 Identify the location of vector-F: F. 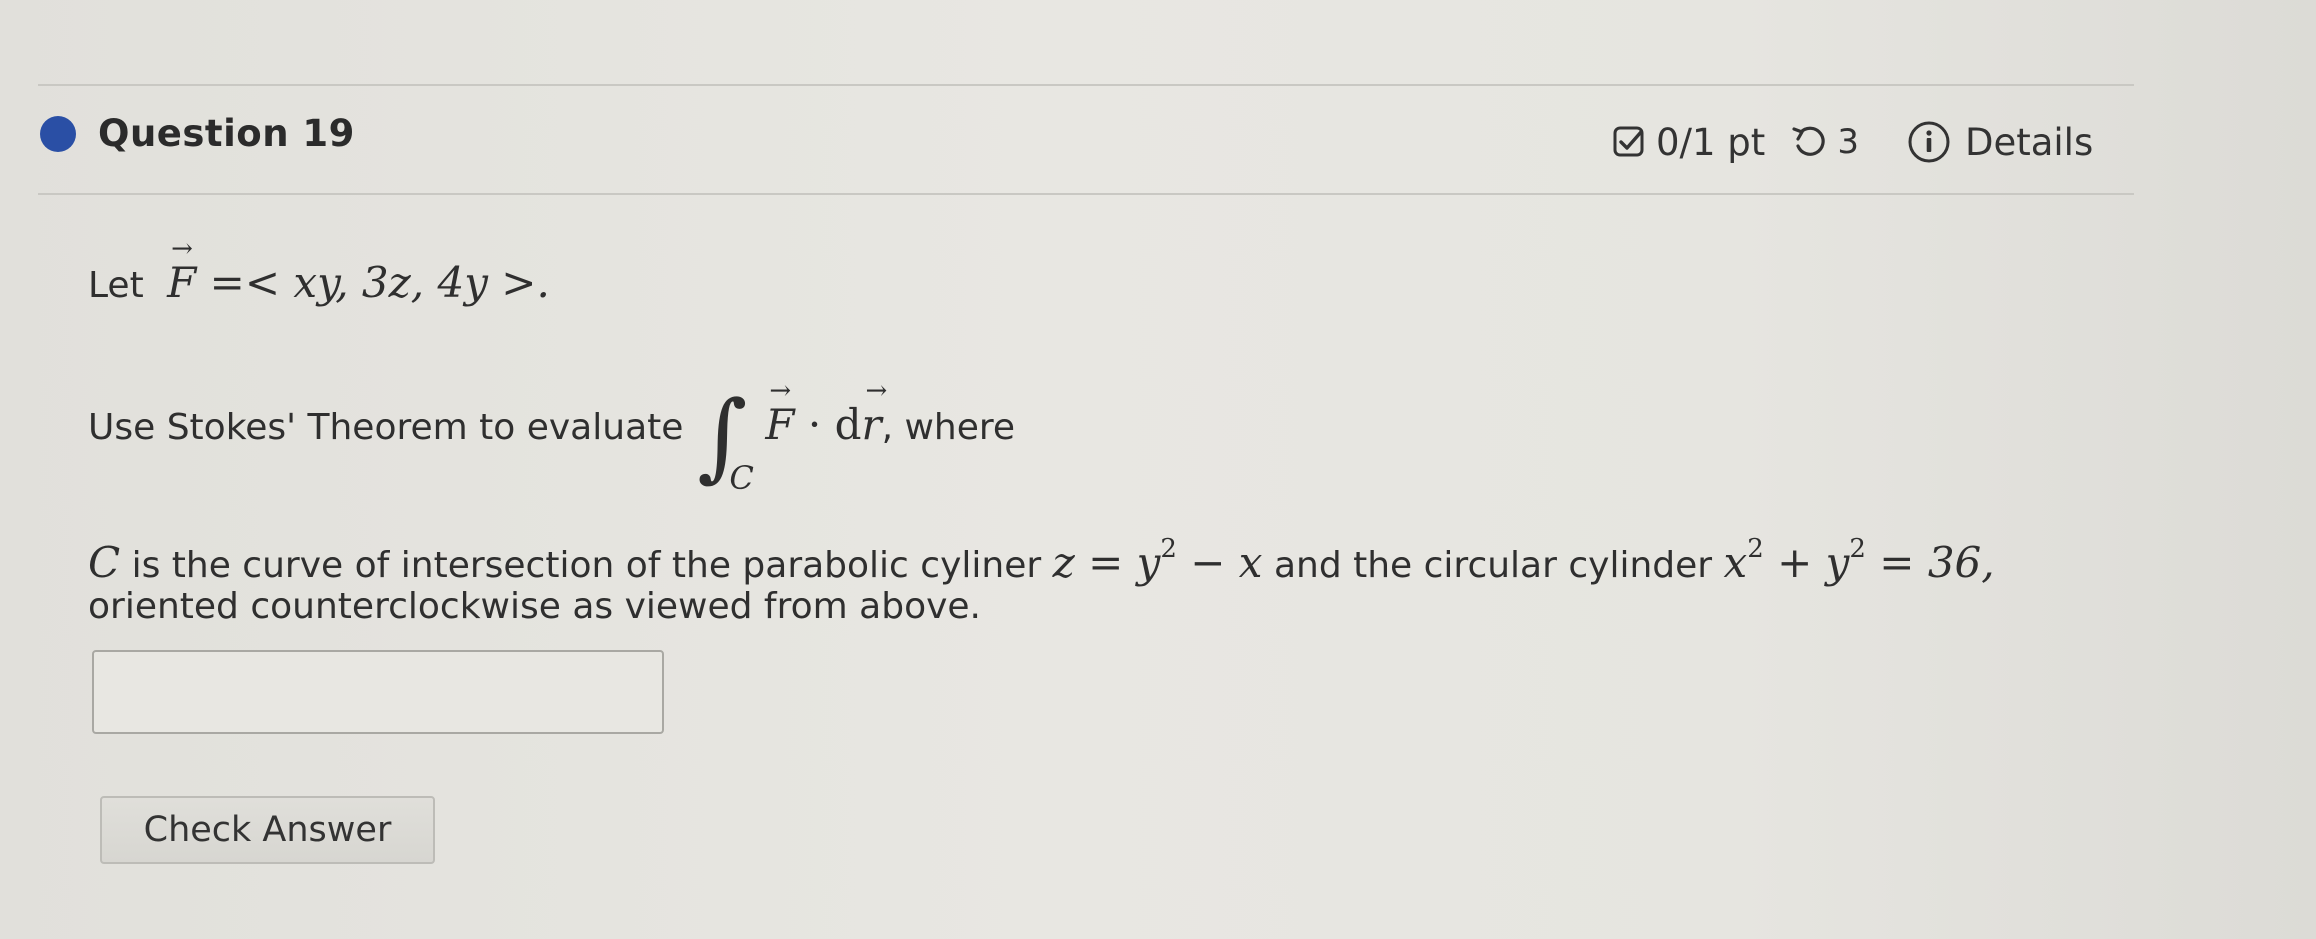
(181, 270).